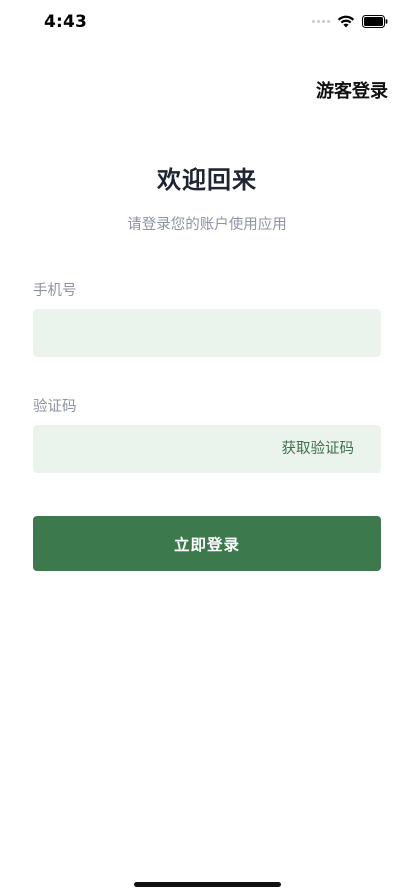  Describe the element at coordinates (55, 407) in the screenshot. I see `code-label: 验证码` at that location.